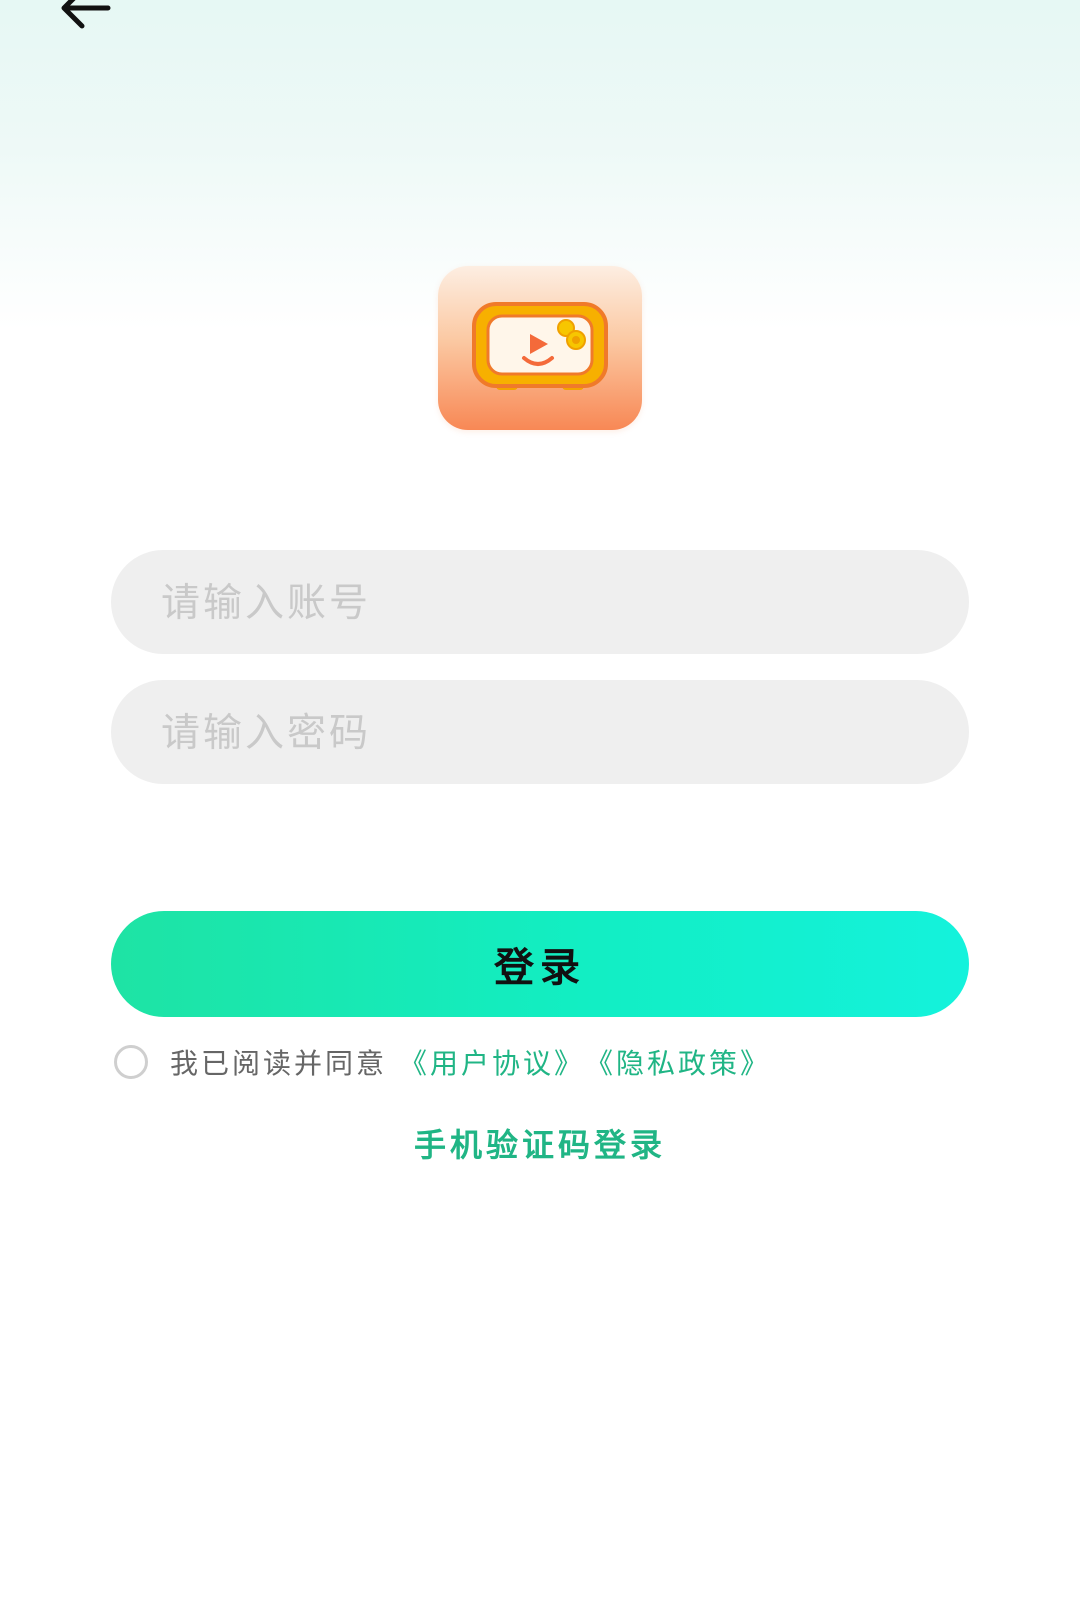 The image size is (1080, 1613). I want to click on back-button, so click(85, 19).